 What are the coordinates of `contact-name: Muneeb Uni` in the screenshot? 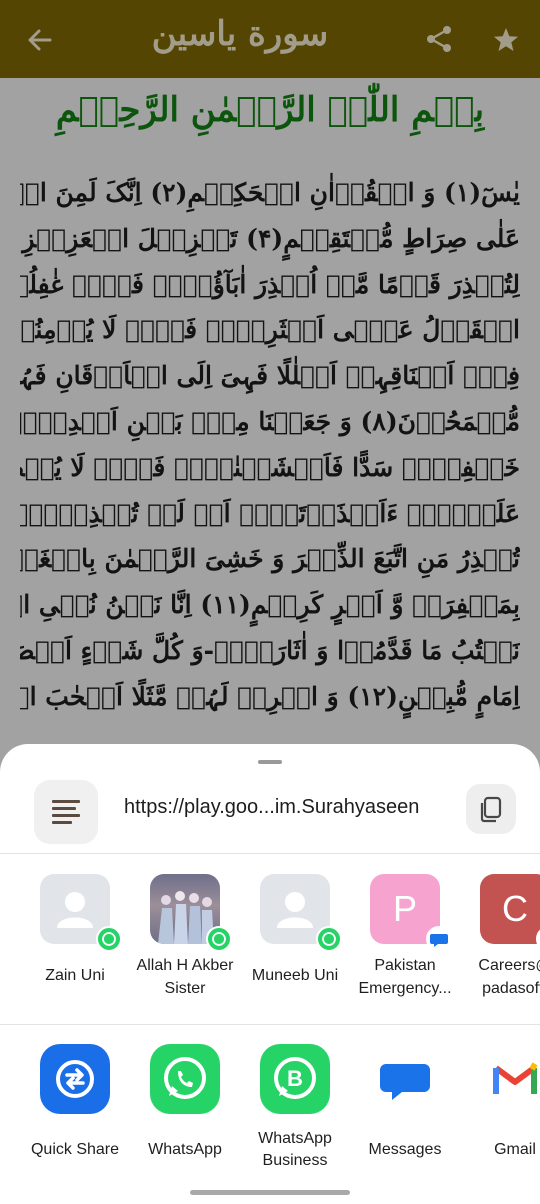 It's located at (295, 975).